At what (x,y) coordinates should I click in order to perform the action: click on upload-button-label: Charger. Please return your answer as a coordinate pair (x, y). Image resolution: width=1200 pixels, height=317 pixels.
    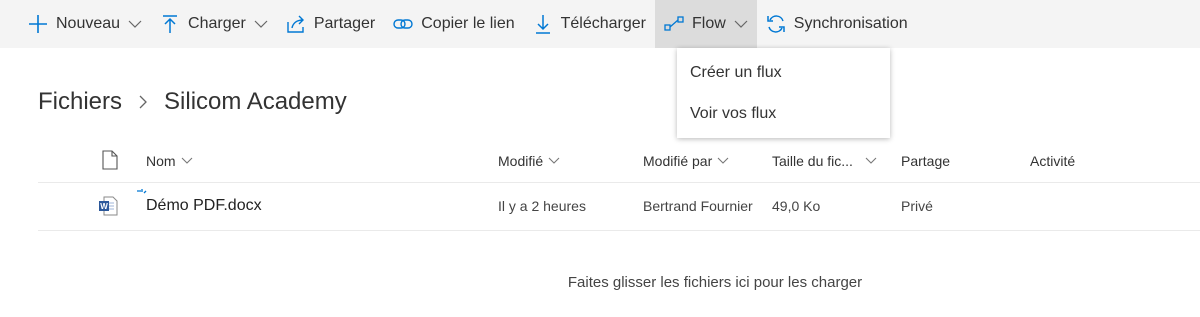
    Looking at the image, I should click on (217, 23).